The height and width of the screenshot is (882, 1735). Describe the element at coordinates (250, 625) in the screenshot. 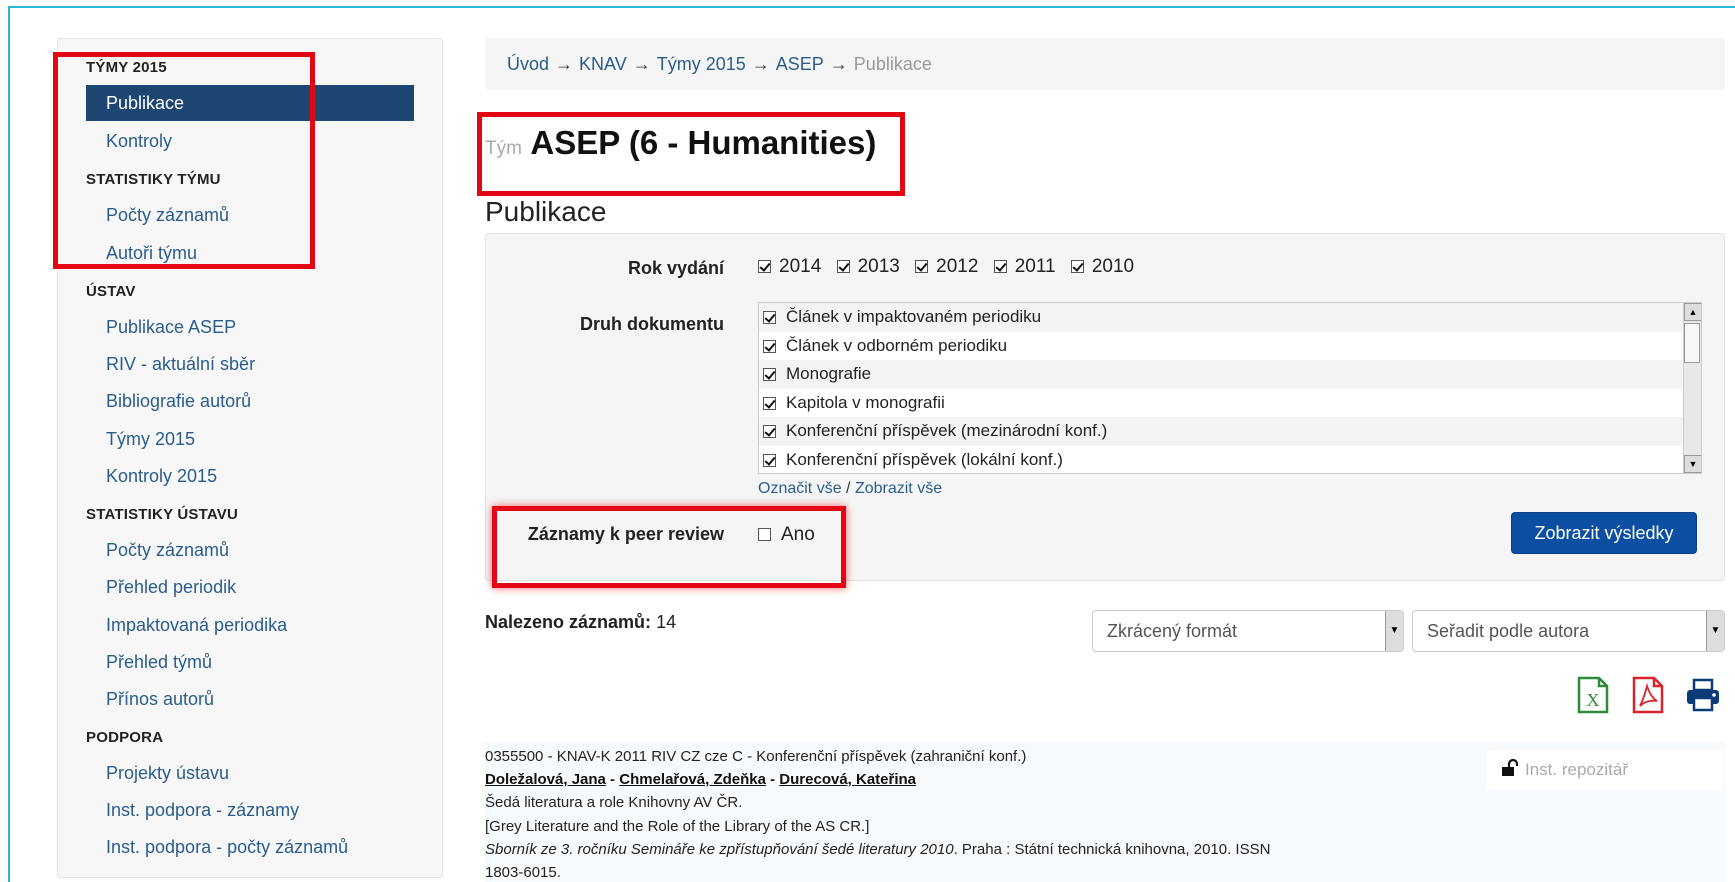

I see `sidebar-item-impaktovana-periodika: Impaktovaná periodika` at that location.